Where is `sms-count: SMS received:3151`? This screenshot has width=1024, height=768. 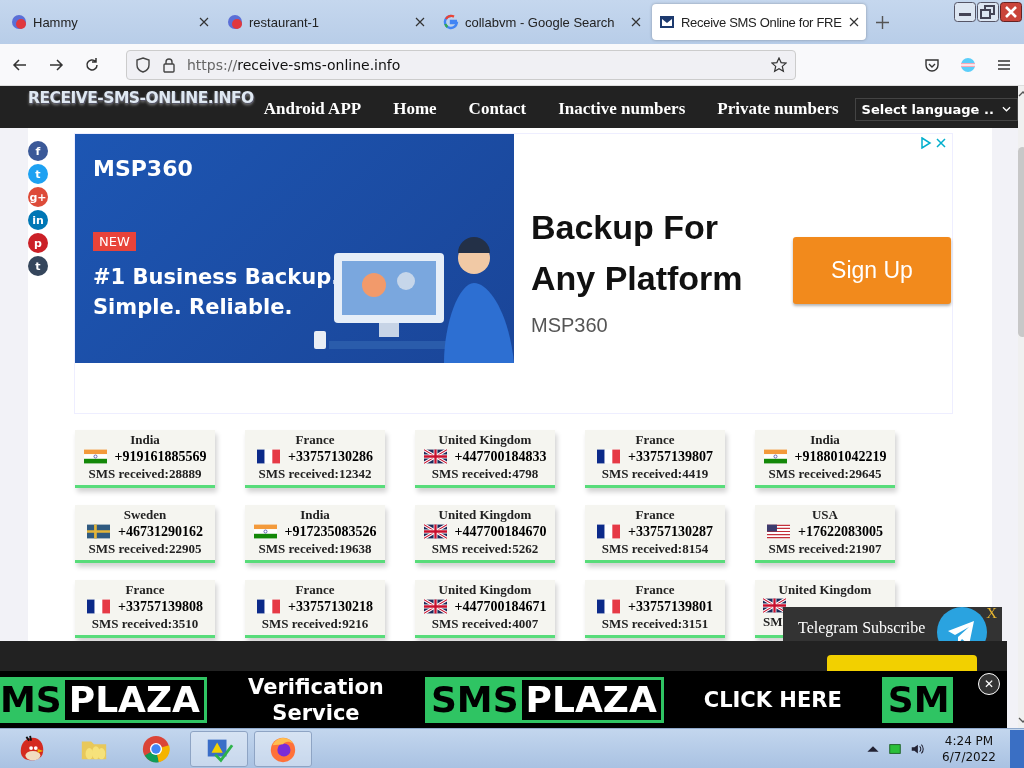 sms-count: SMS received:3151 is located at coordinates (655, 623).